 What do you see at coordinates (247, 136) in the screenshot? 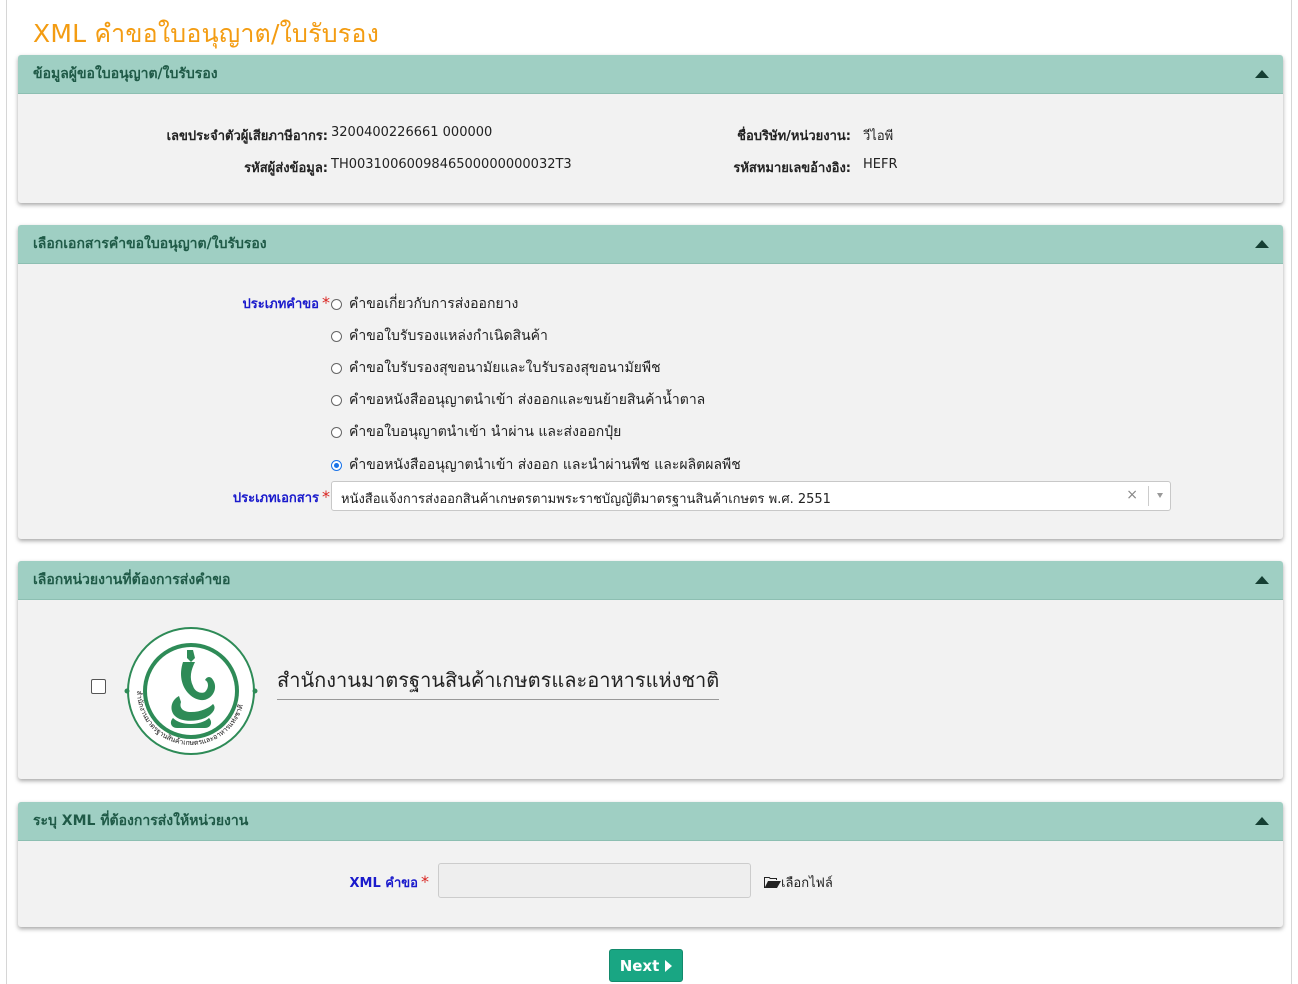
I see `tax-id-label: เลขประจำตัวผู้เสียภาษีอากร:` at bounding box center [247, 136].